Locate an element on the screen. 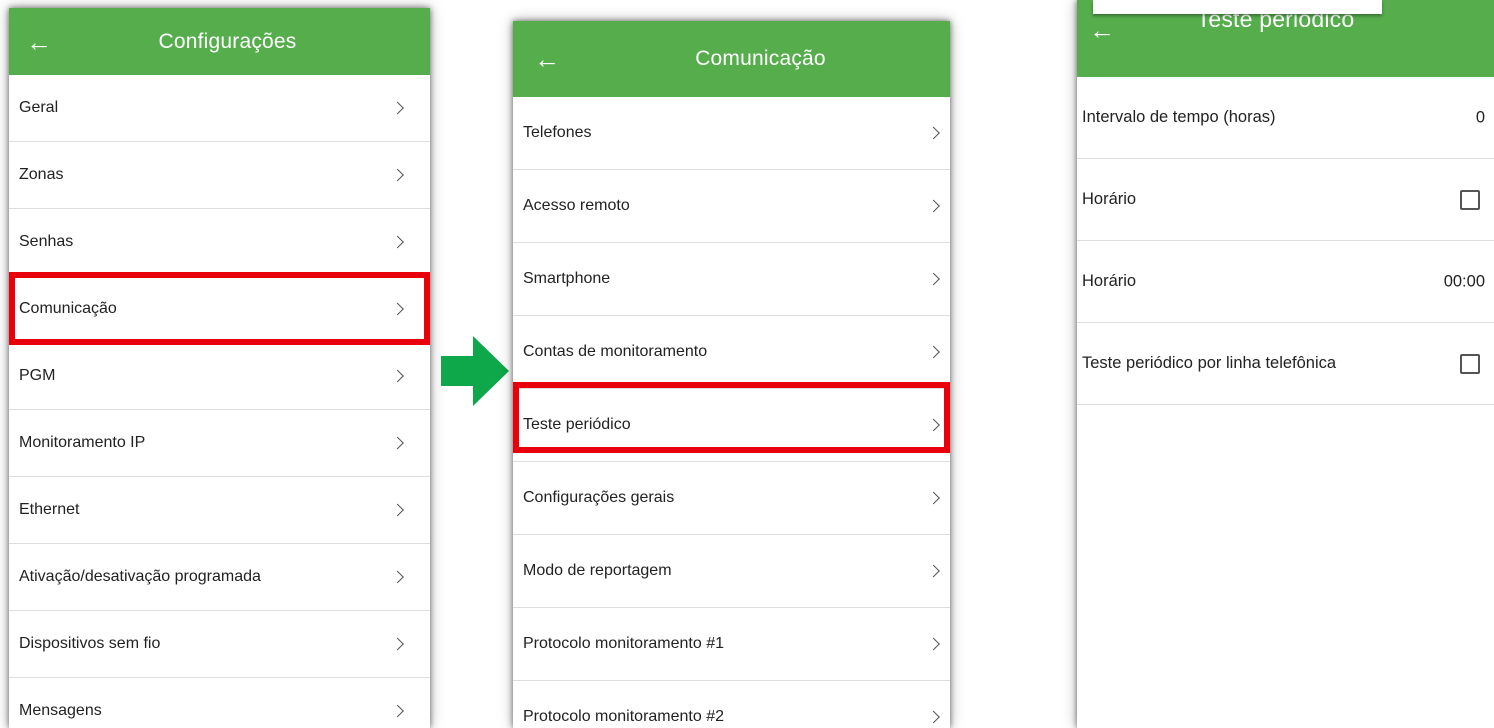 The image size is (1494, 728). setting-label: Intervalo de tempo (horas) is located at coordinates (1179, 117).